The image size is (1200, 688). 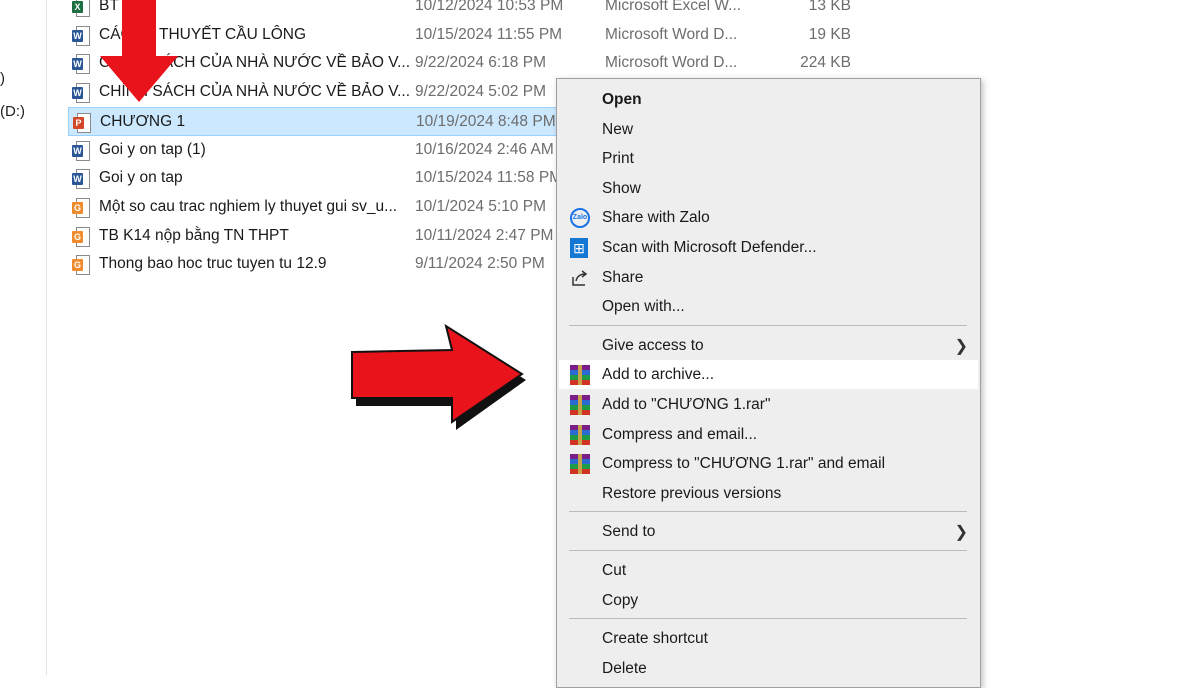 I want to click on menu-item-create-shortcut: Create shortcut, so click(x=768, y=638).